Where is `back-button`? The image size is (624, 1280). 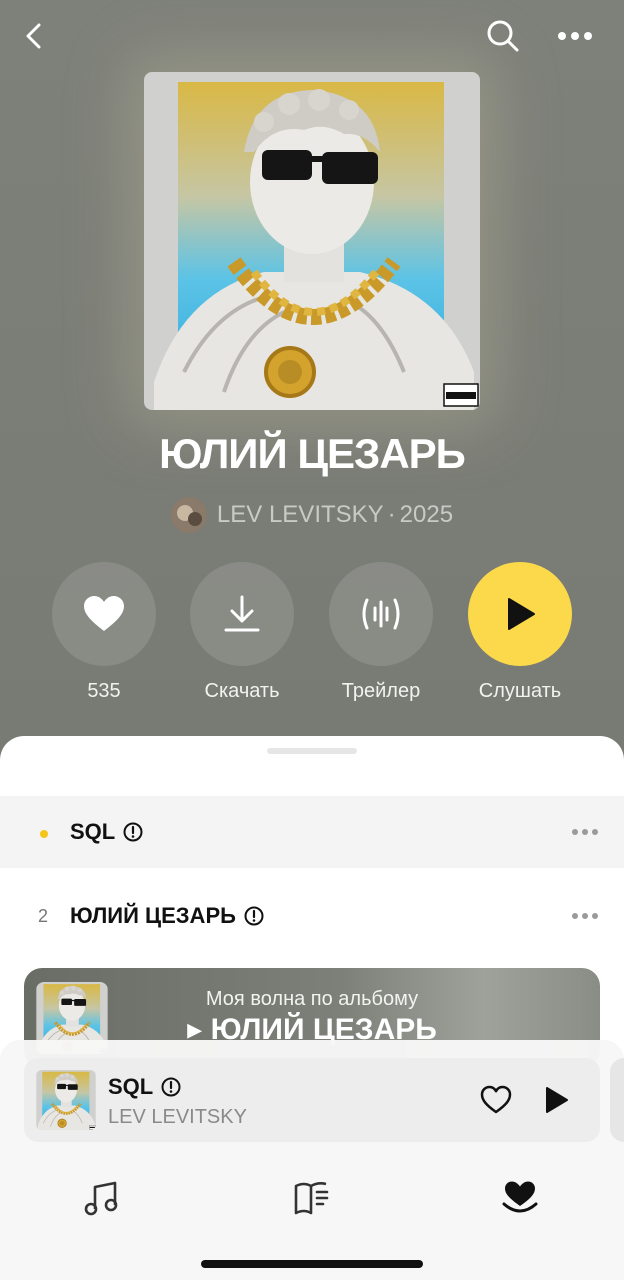 back-button is located at coordinates (34, 36).